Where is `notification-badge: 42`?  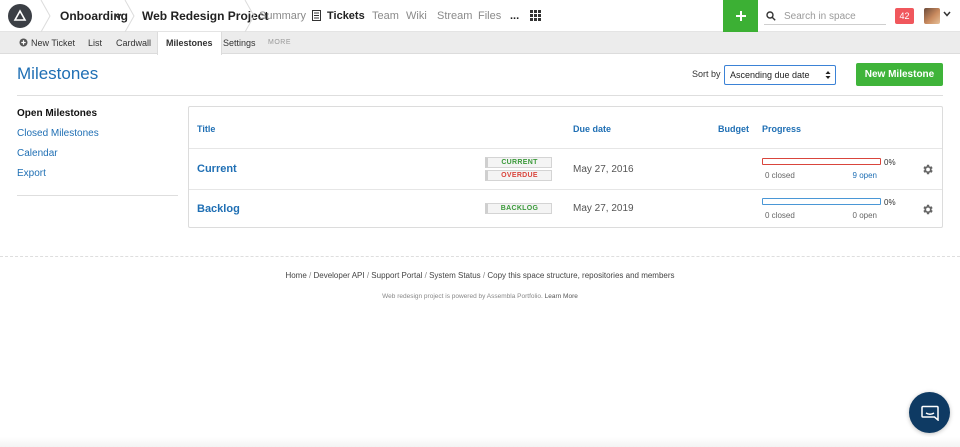
notification-badge: 42 is located at coordinates (904, 16).